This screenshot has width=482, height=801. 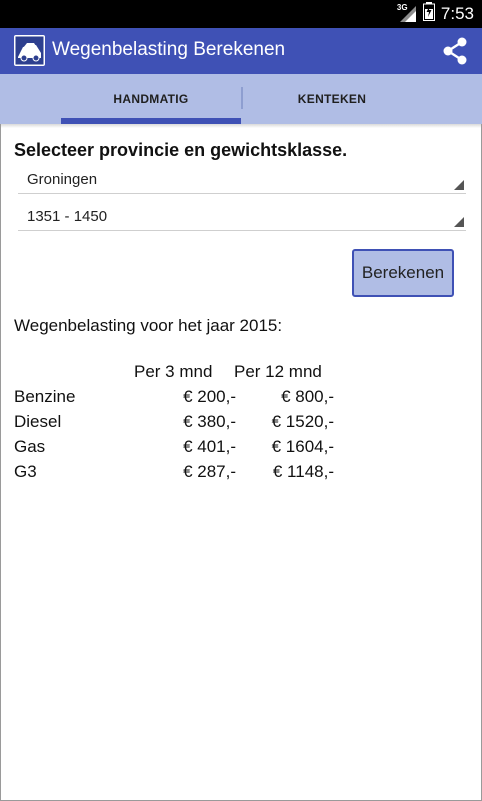 I want to click on result-title: Wegenbelasting voor het jaar 2015:, so click(x=148, y=325).